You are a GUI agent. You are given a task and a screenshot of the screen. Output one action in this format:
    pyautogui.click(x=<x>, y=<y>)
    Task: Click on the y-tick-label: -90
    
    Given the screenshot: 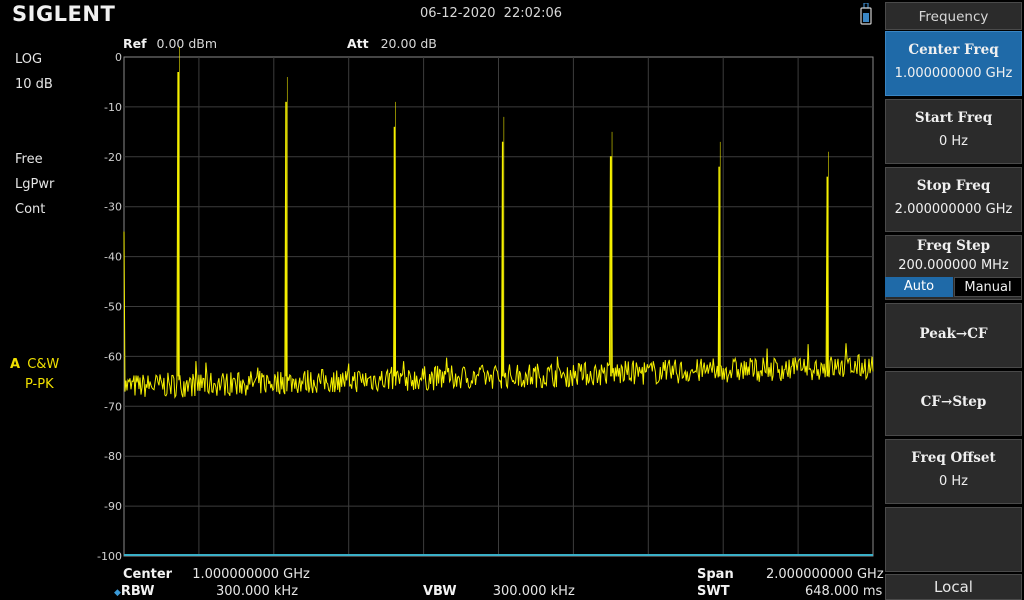 What is the action you would take?
    pyautogui.click(x=113, y=506)
    